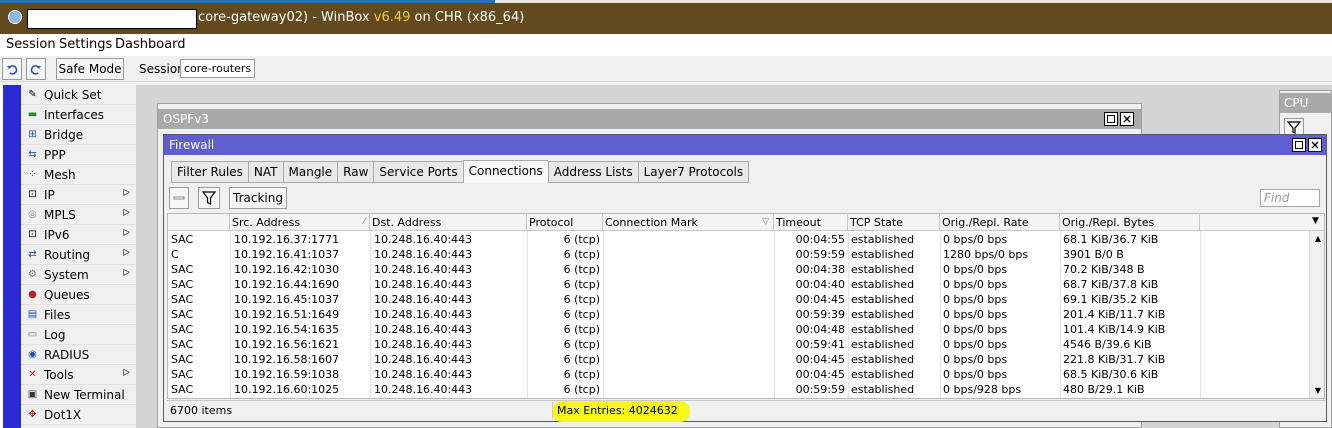 This screenshot has width=1332, height=428. What do you see at coordinates (85, 44) in the screenshot?
I see `menu-settings: Settings` at bounding box center [85, 44].